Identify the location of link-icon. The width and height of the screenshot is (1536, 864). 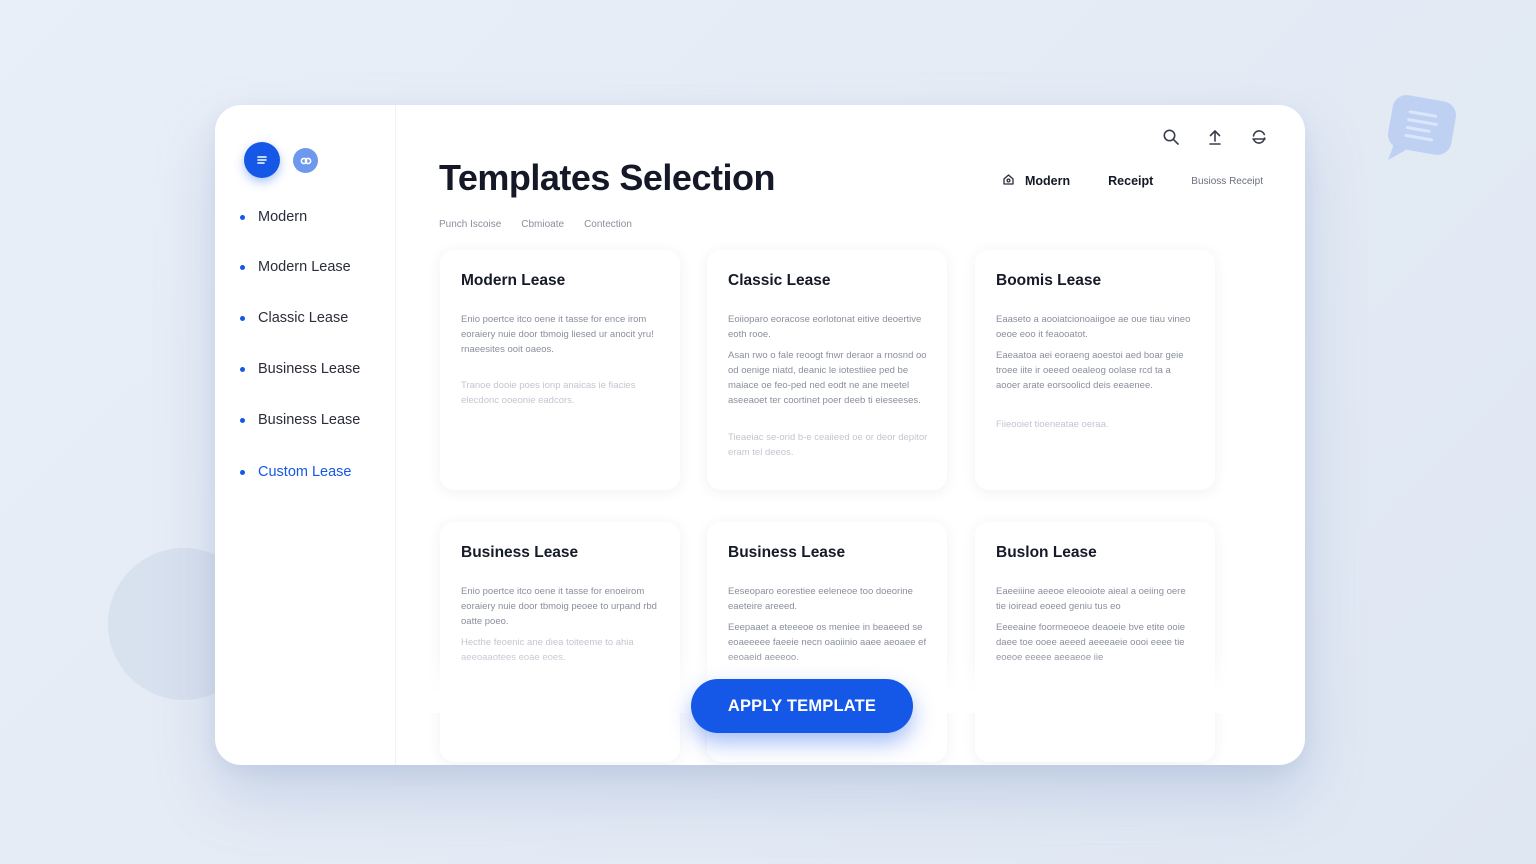
(305, 160).